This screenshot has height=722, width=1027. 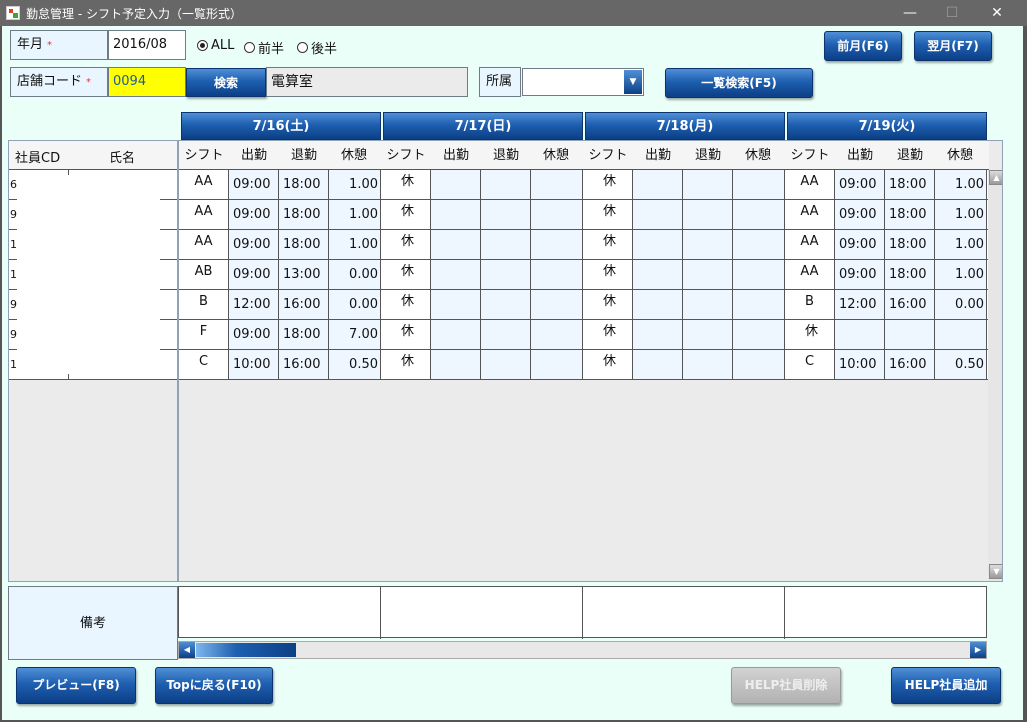 What do you see at coordinates (76, 685) in the screenshot?
I see `preview-button: プレビュー(F8)` at bounding box center [76, 685].